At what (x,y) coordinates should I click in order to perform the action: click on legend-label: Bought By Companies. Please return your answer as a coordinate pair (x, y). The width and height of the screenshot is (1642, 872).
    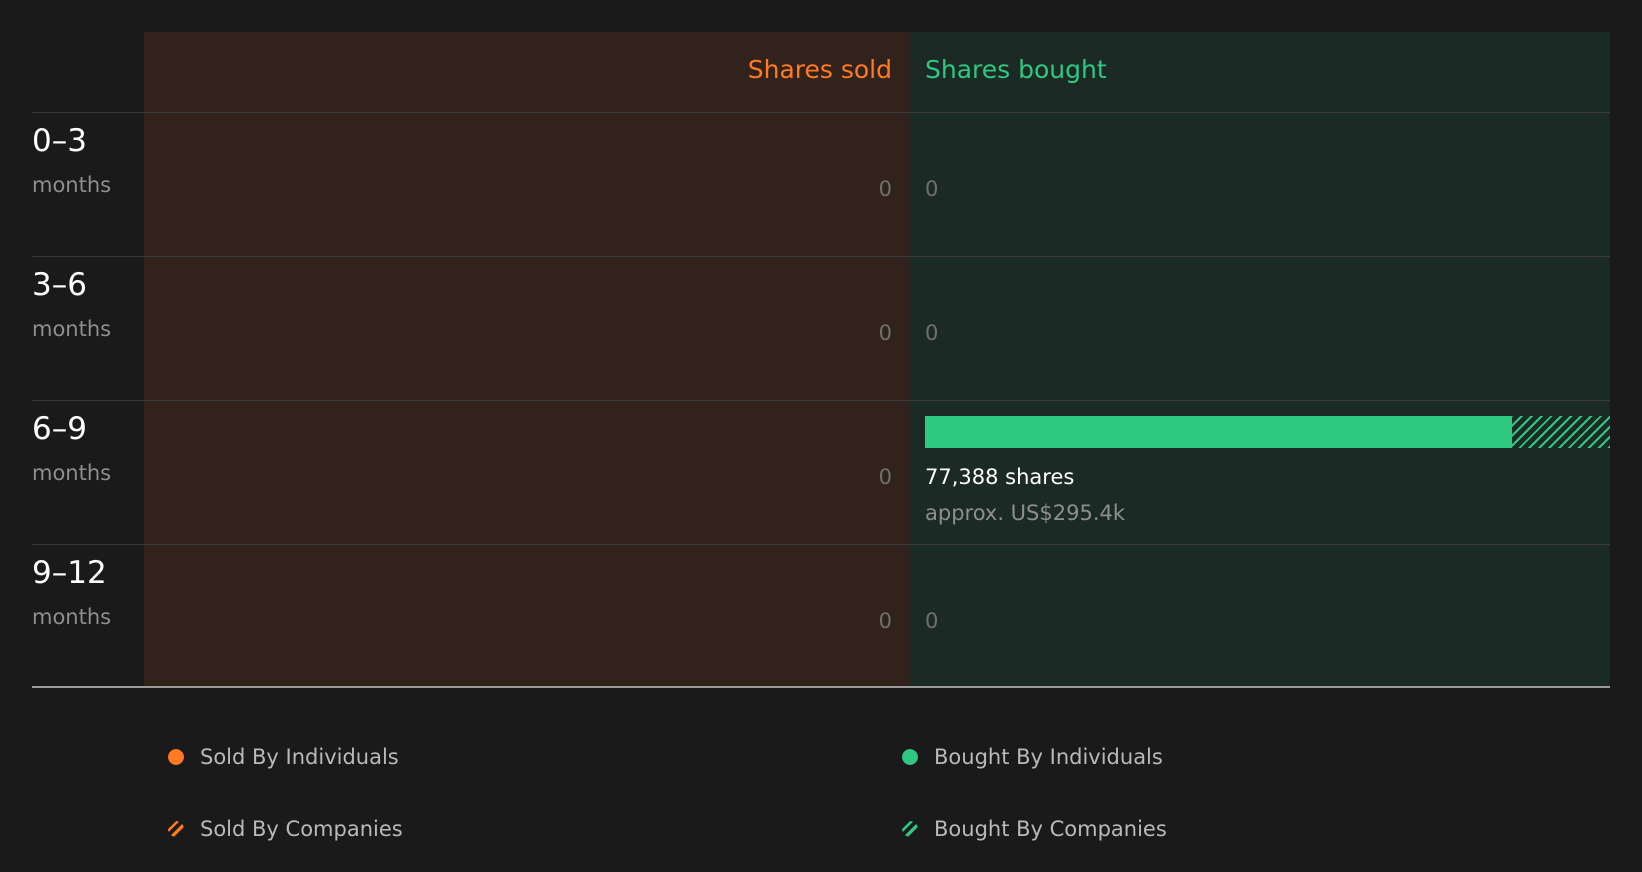
    Looking at the image, I should click on (1050, 829).